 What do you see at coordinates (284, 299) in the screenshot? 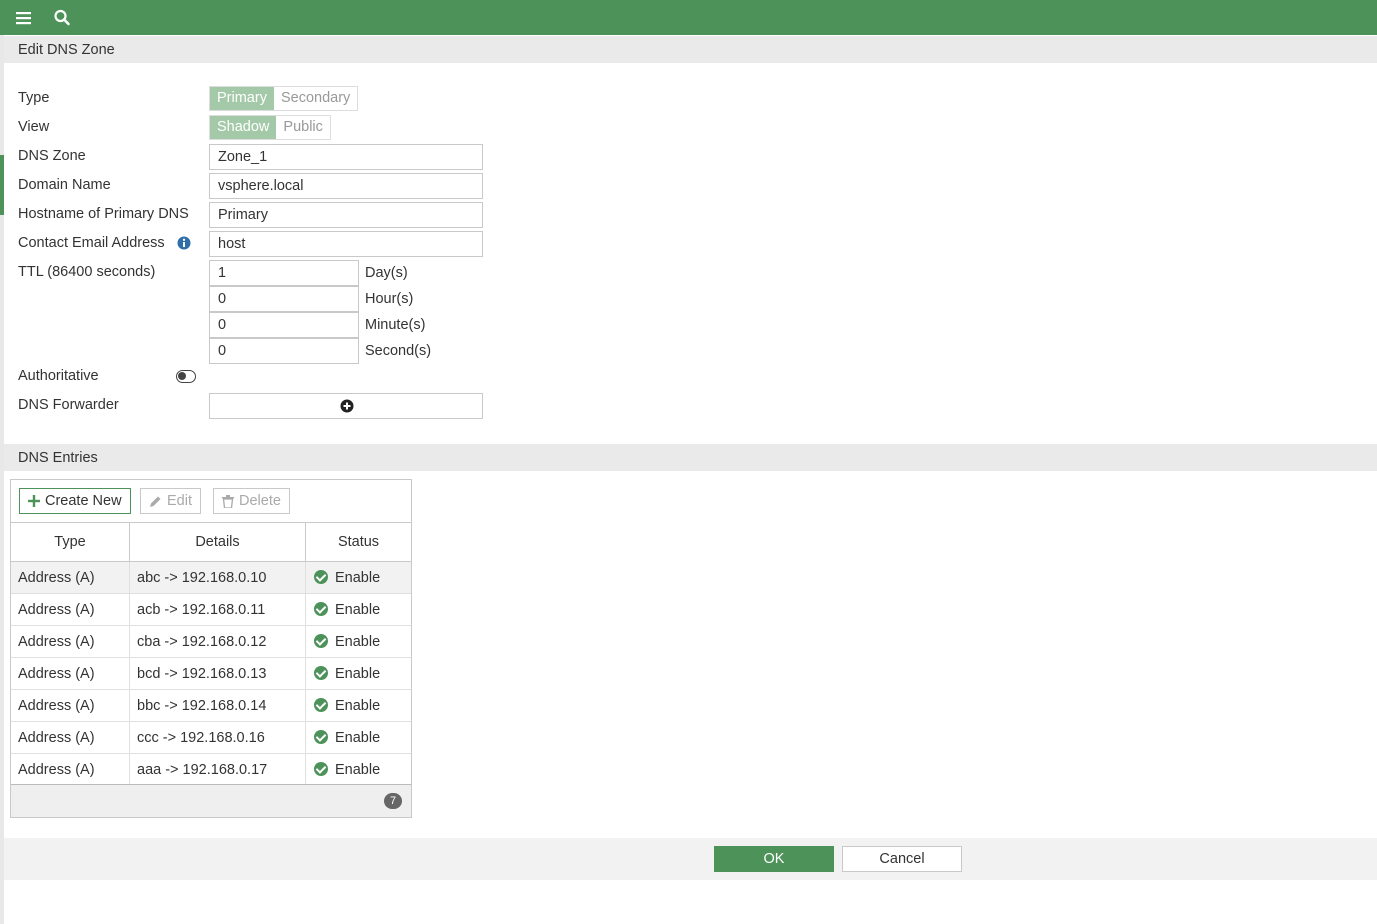
I see `ttl-hours-input: 0` at bounding box center [284, 299].